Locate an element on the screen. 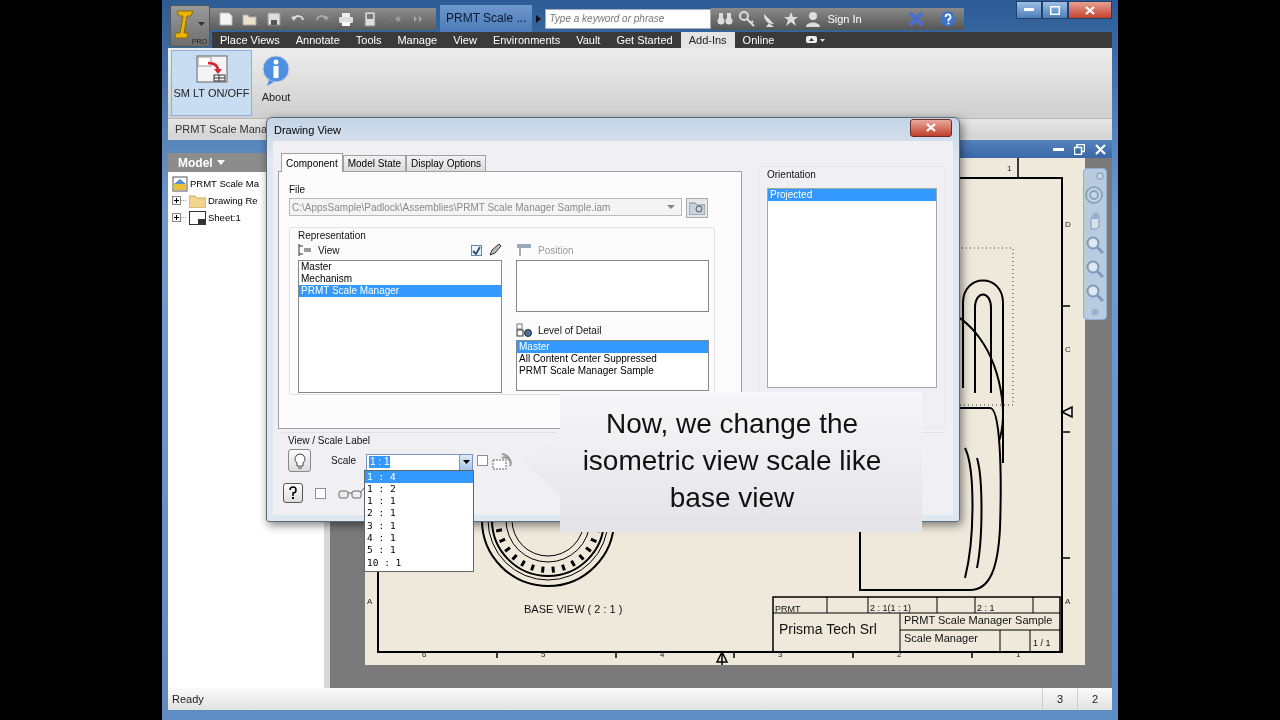 The image size is (1280, 720). list-item: Master is located at coordinates (400, 267).